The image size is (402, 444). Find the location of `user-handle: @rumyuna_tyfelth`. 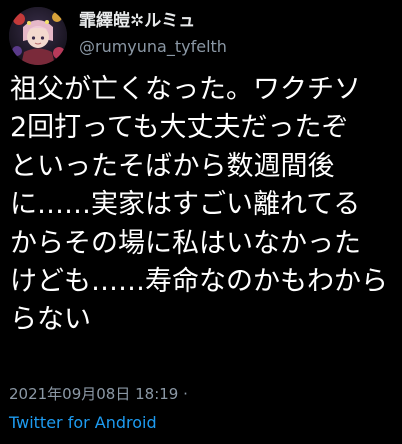

user-handle: @rumyuna_tyfelth is located at coordinates (153, 47).